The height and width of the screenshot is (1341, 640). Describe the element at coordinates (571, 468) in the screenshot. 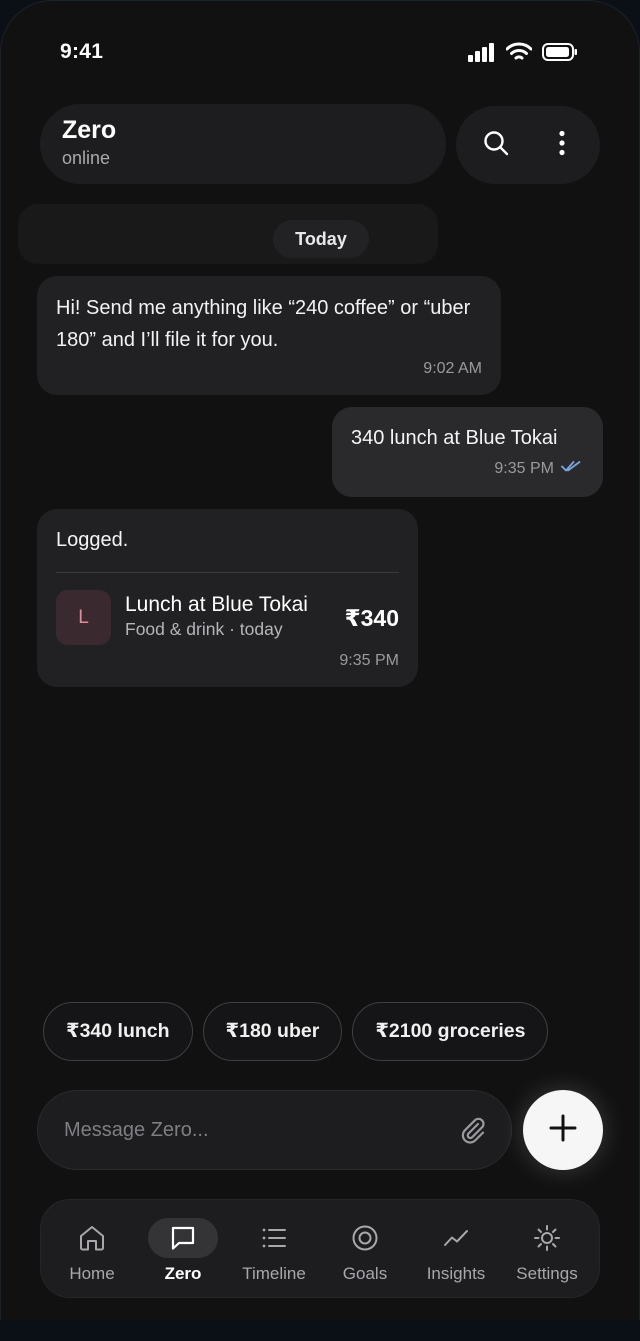

I see `double-check-icon` at that location.